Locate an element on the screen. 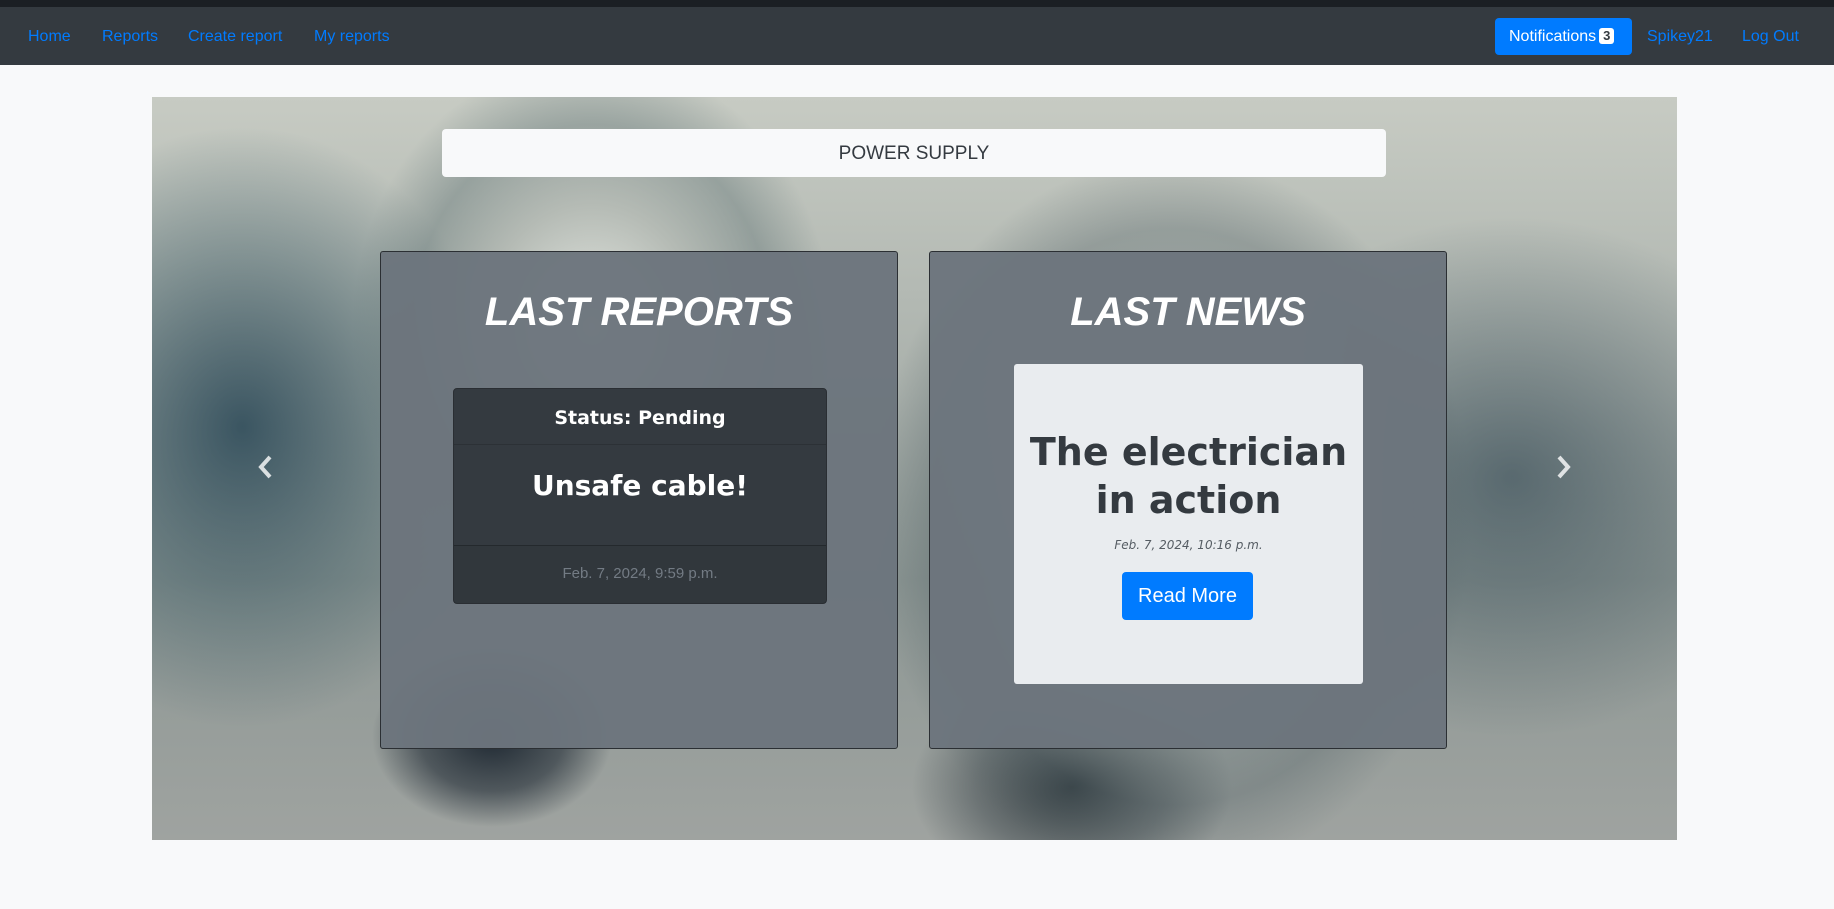  nav-link-my-reports: My reports is located at coordinates (352, 36).